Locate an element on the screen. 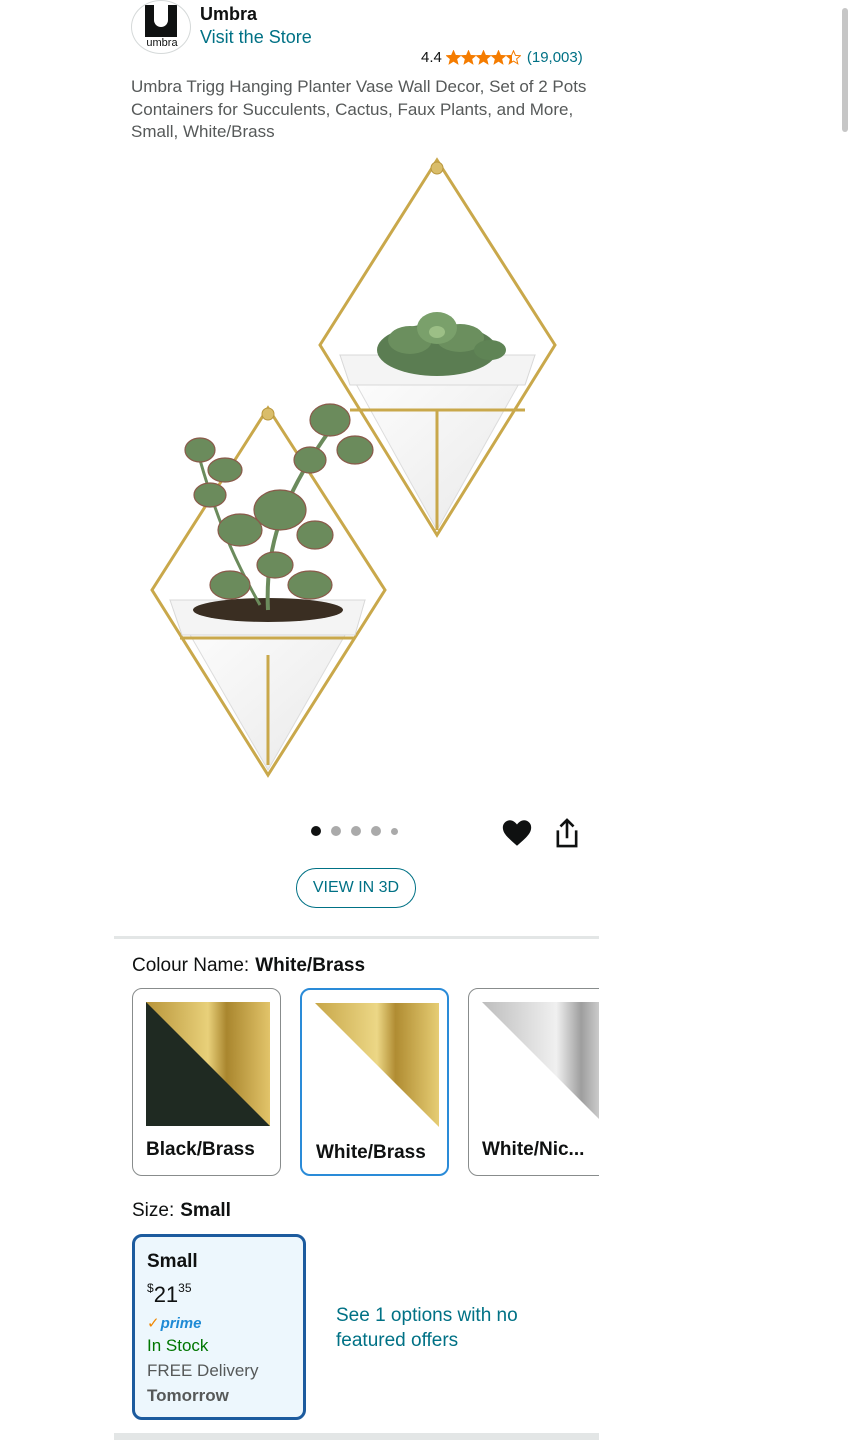 This screenshot has height=1440, width=856. visit-store-link: Visit the Store is located at coordinates (256, 37).